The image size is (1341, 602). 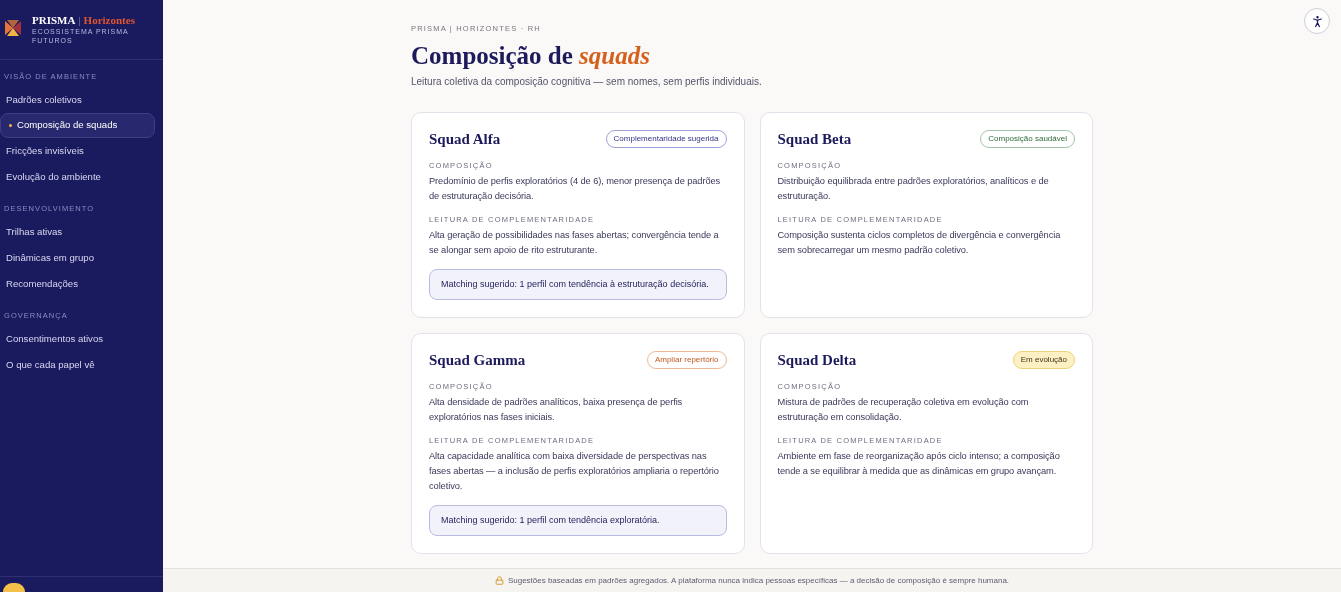 What do you see at coordinates (587, 82) in the screenshot?
I see `page-subtitle: Leitura coletiva da composição cognitiva — sem nomes, sem perfis individuais.` at bounding box center [587, 82].